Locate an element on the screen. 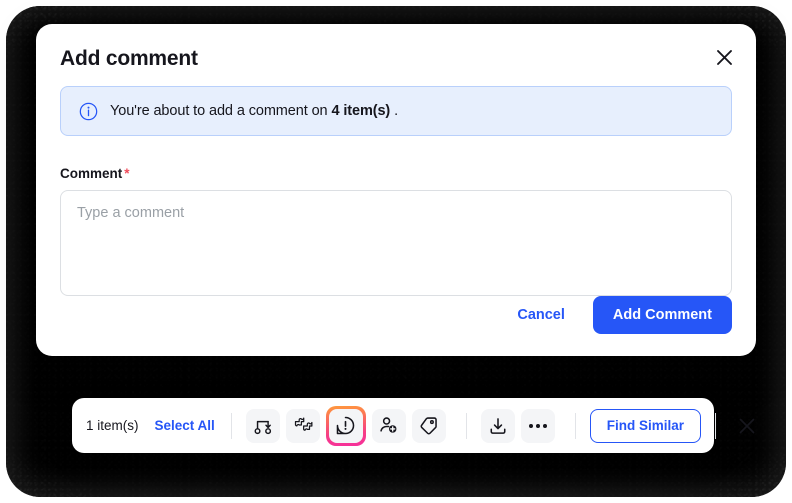 The width and height of the screenshot is (792, 503). tag-icon is located at coordinates (428, 425).